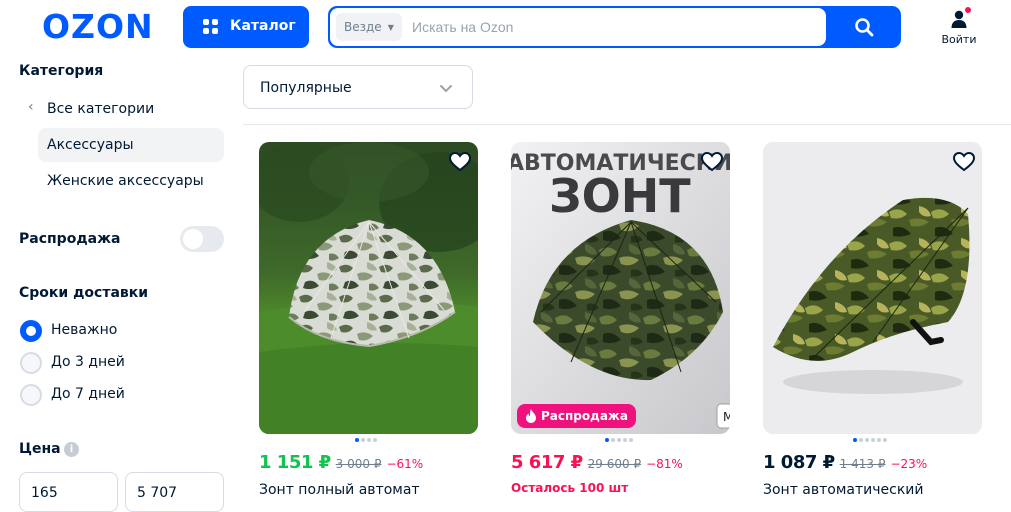  I want to click on price-row: 1 151 ₽ 3 000 ₽ −61%, so click(341, 462).